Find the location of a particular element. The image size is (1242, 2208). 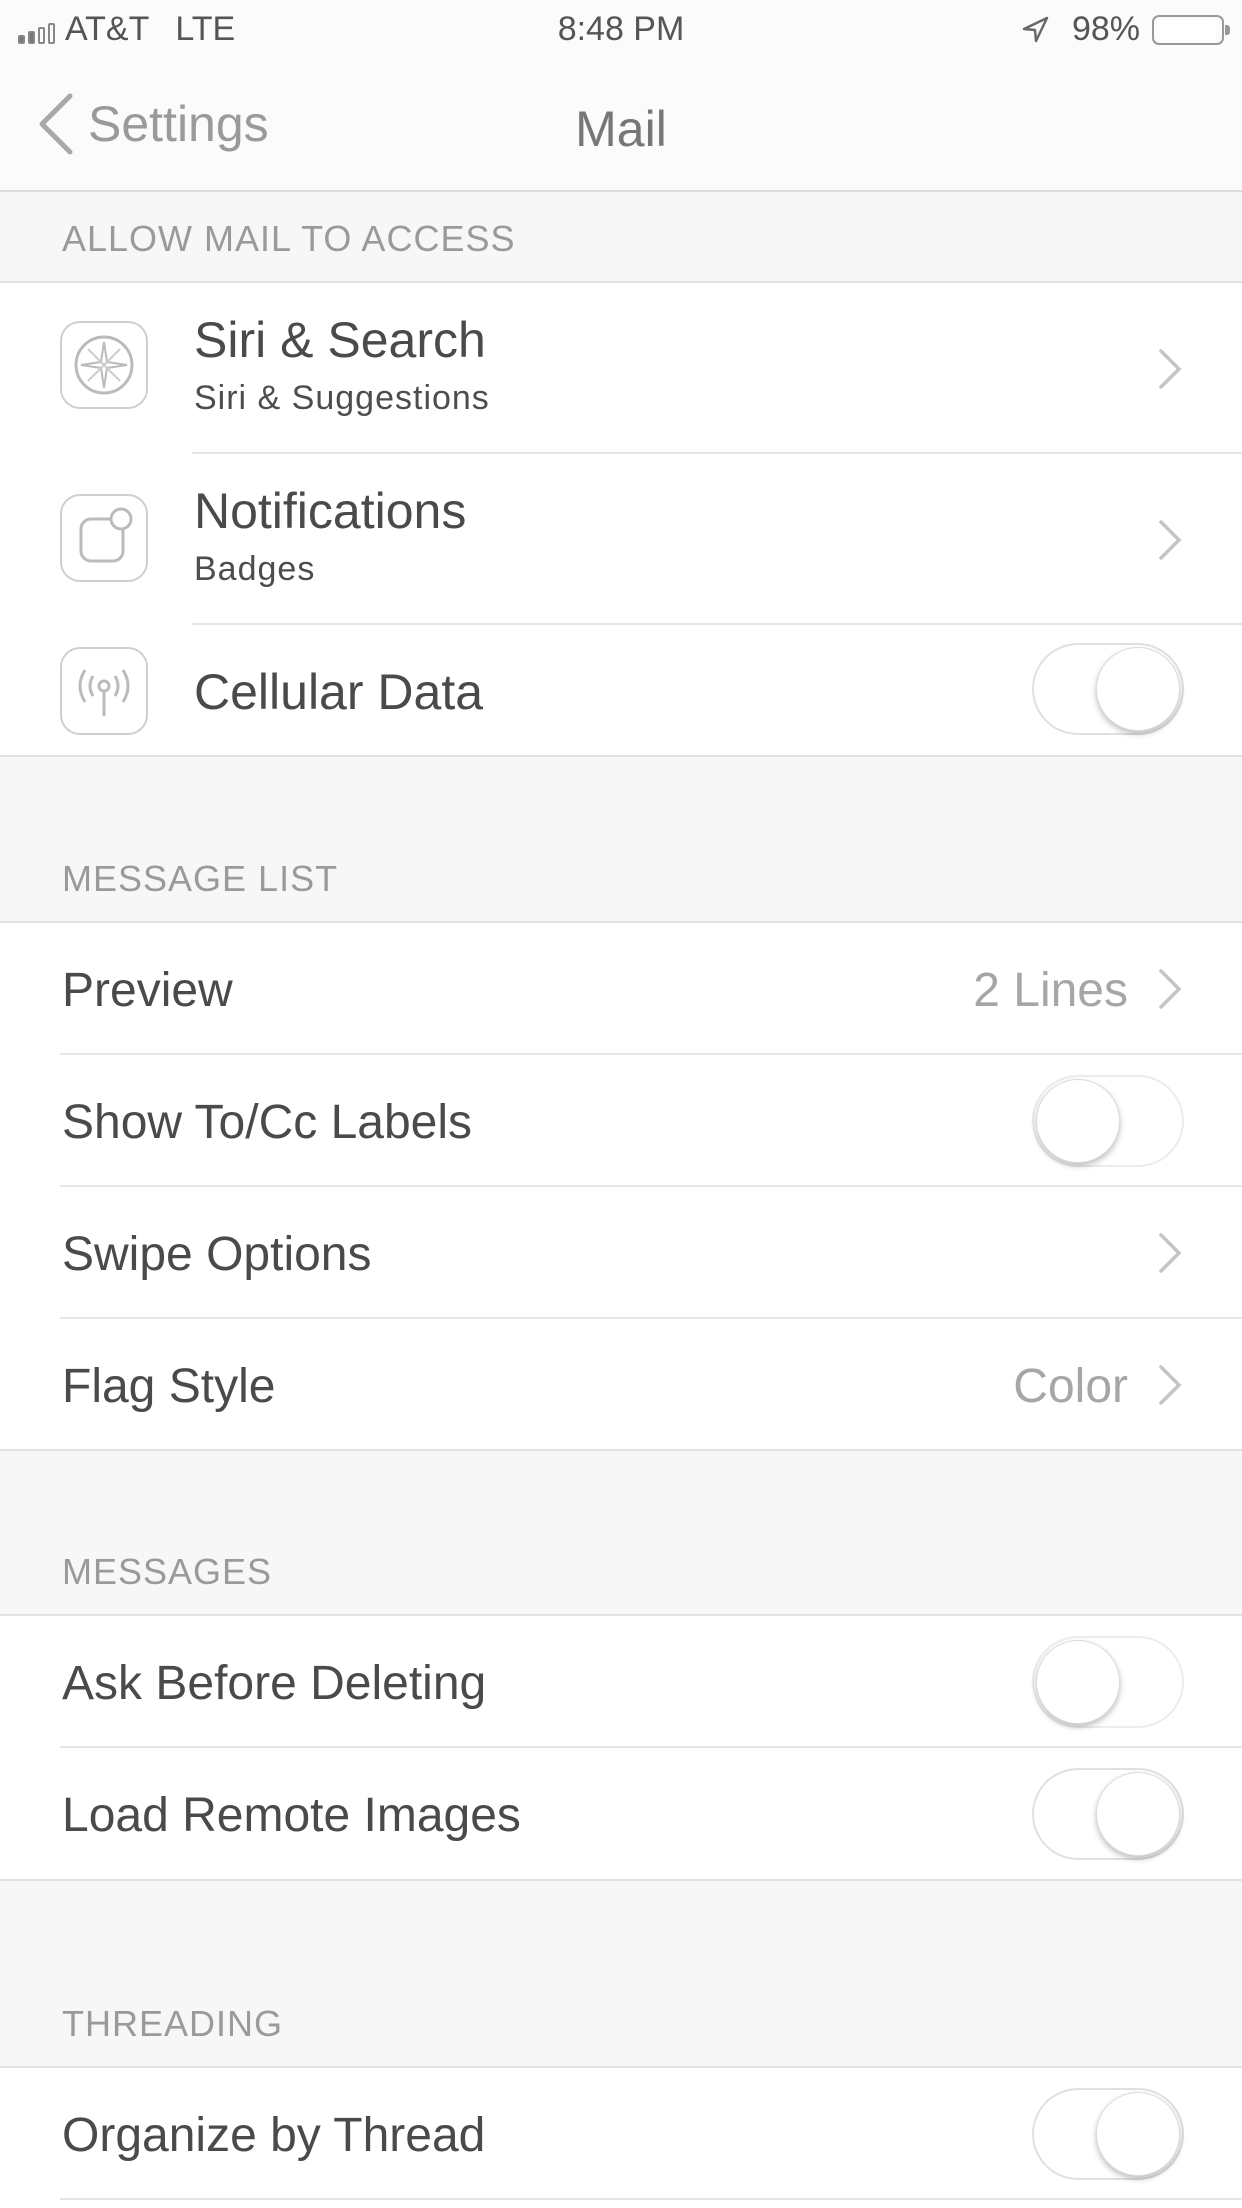

row-siri-search: Siri & Search Siri & Suggestions is located at coordinates (621, 368).